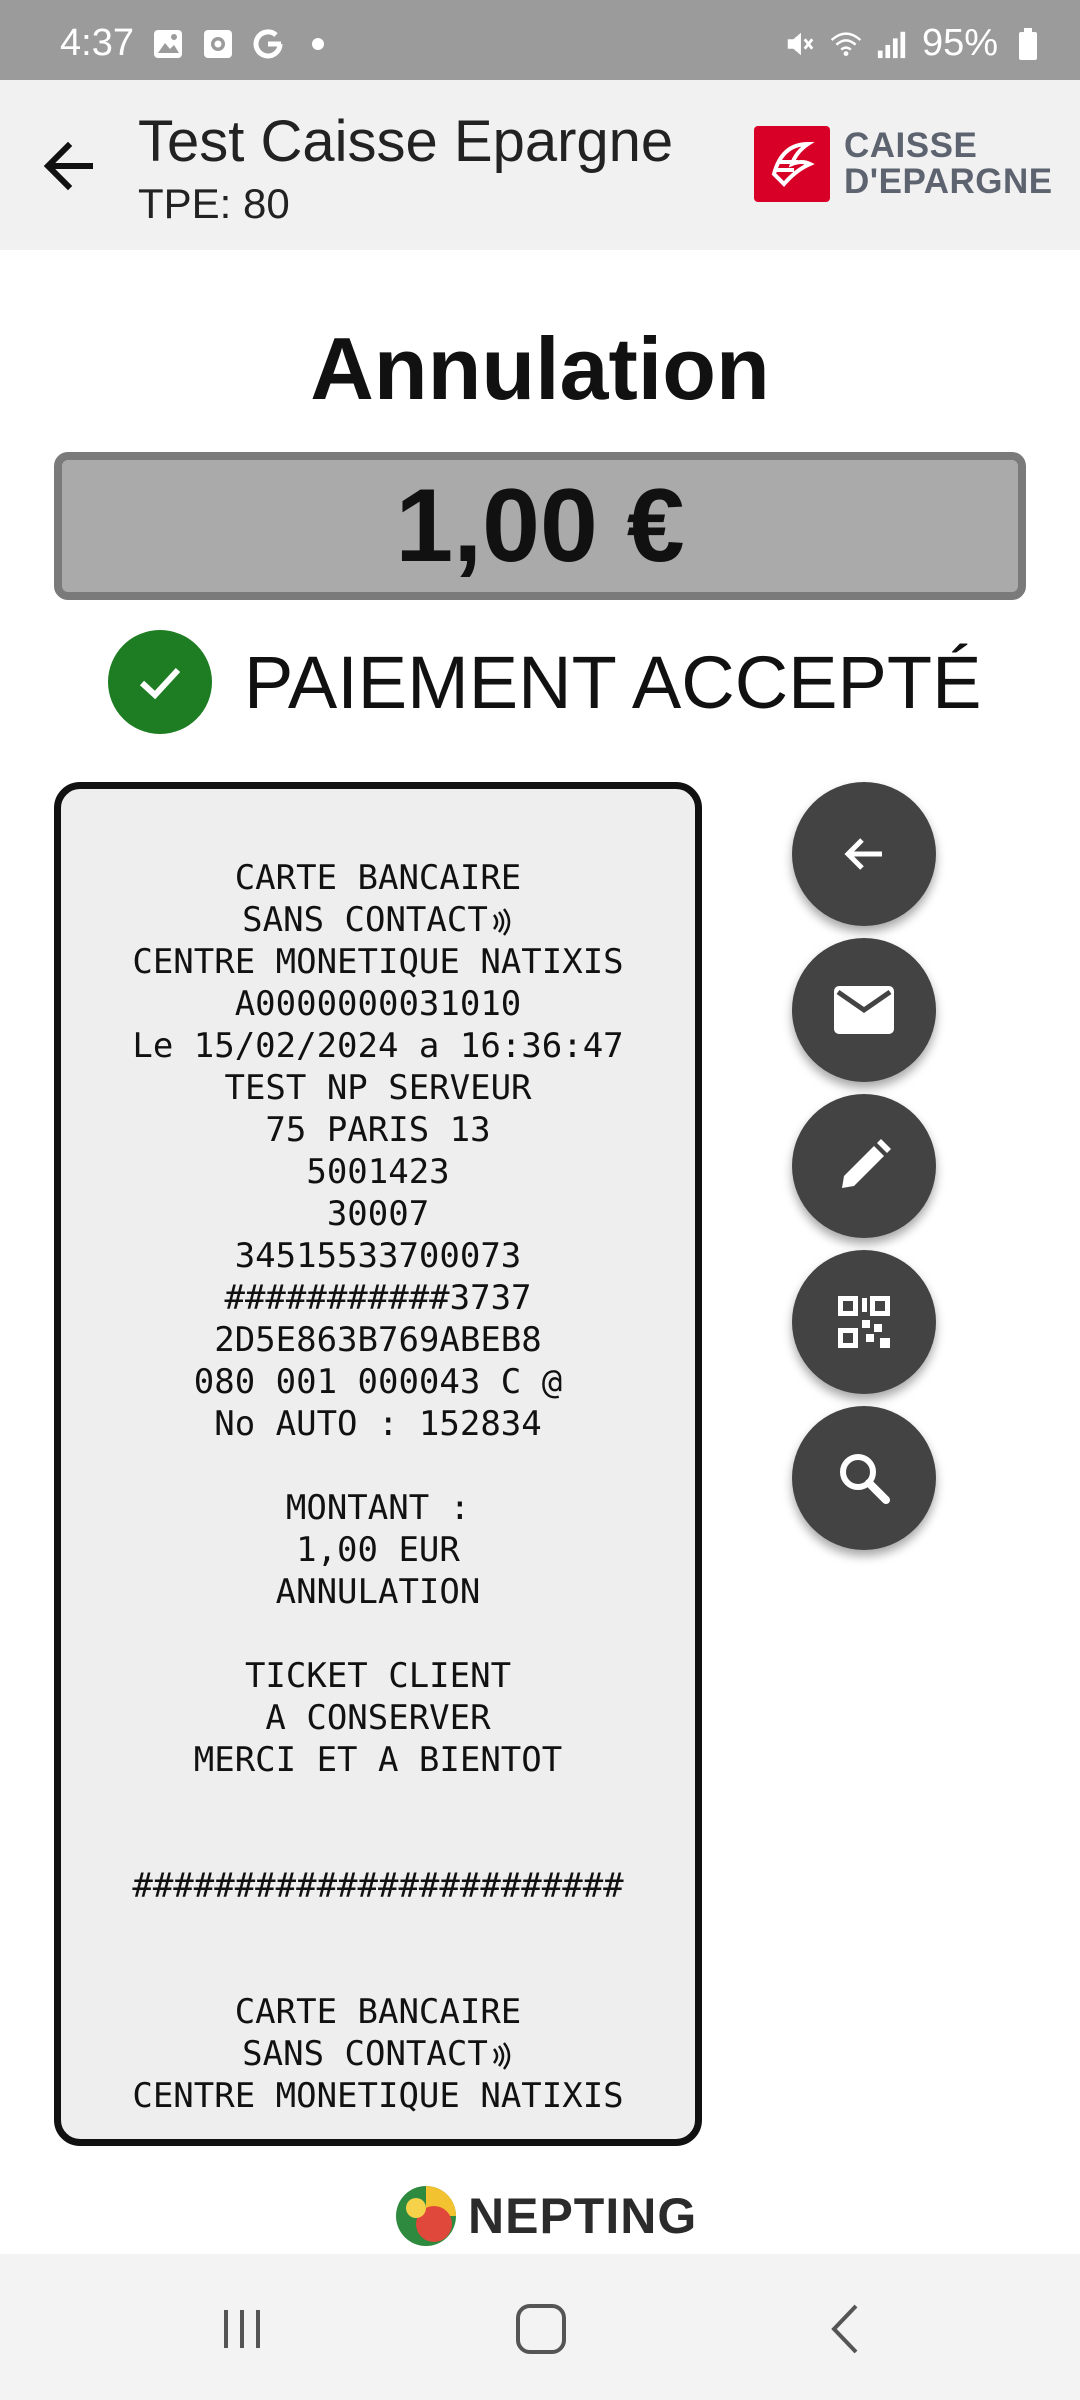  What do you see at coordinates (1028, 43) in the screenshot?
I see `battery-icon` at bounding box center [1028, 43].